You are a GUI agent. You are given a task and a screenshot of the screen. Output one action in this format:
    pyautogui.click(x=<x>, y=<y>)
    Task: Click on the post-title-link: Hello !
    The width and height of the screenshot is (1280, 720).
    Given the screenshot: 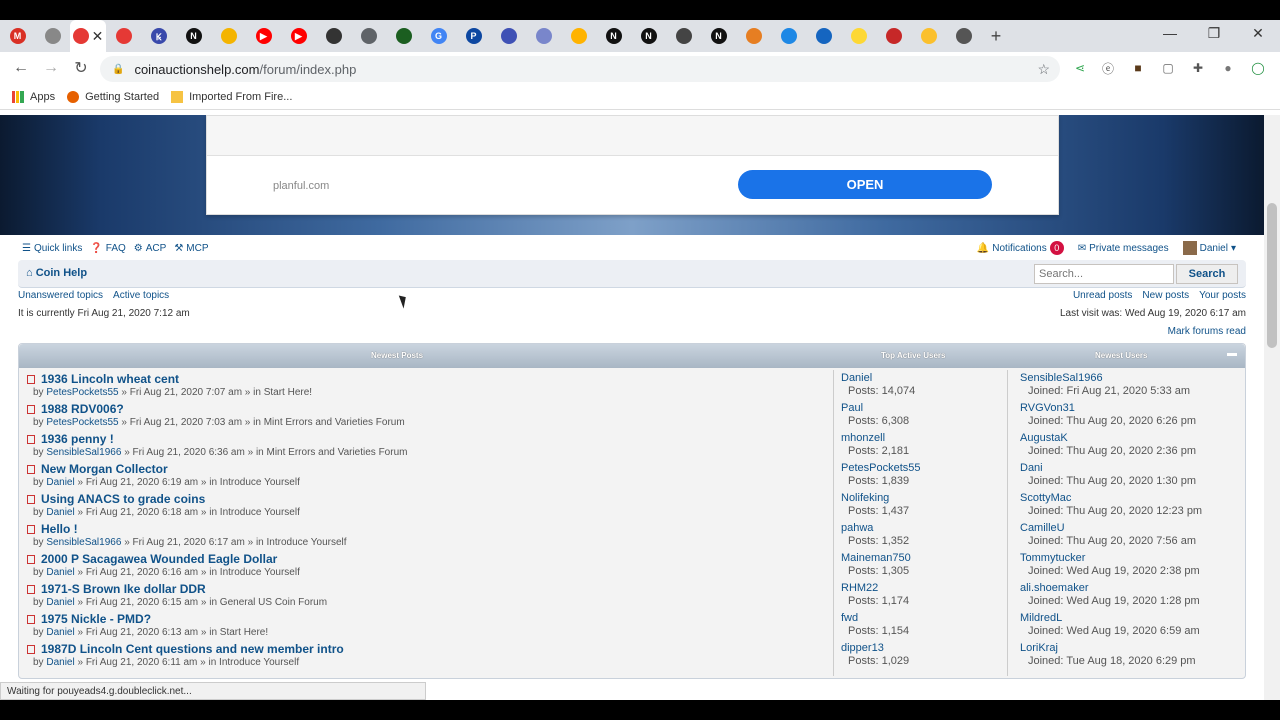 What is the action you would take?
    pyautogui.click(x=59, y=529)
    